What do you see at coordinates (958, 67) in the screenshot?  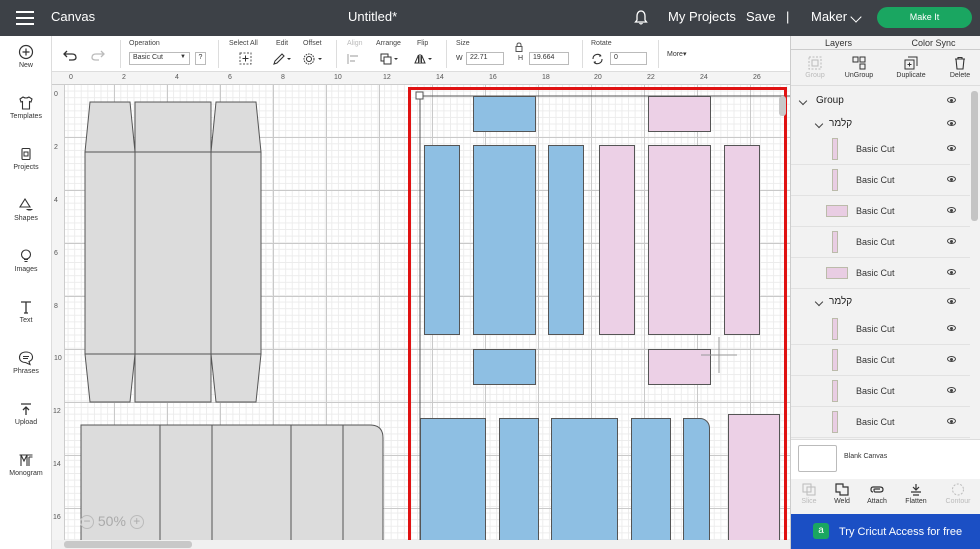 I see `delete-button: Delete` at bounding box center [958, 67].